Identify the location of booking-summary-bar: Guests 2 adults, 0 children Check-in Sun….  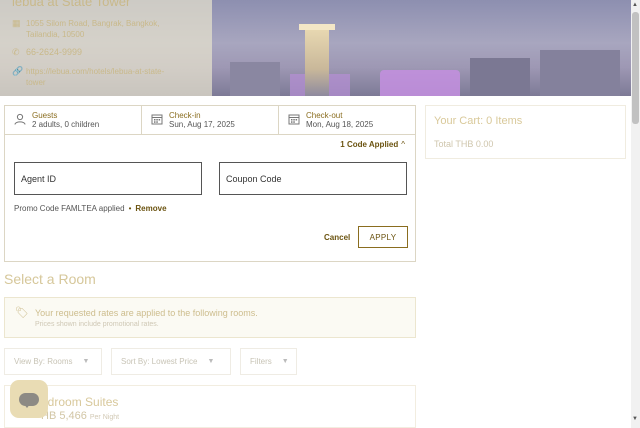
(210, 120).